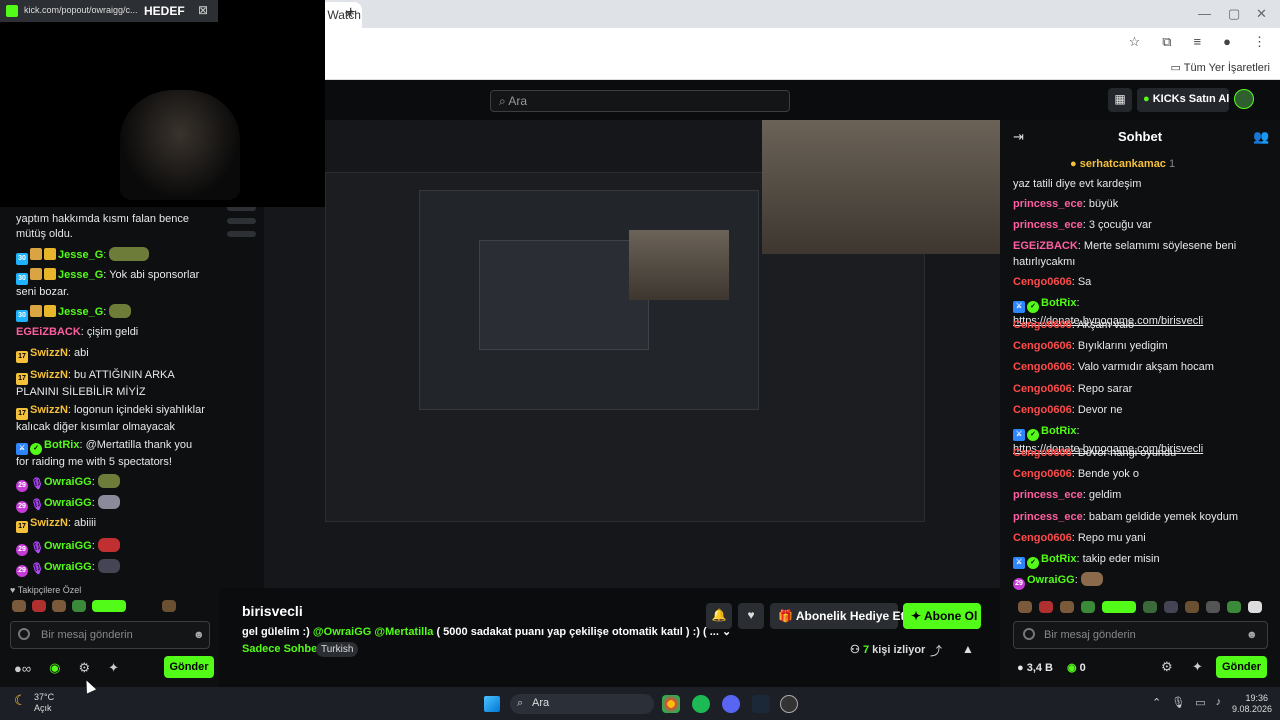  Describe the element at coordinates (1198, 42) in the screenshot. I see `media-icon: ≡` at that location.